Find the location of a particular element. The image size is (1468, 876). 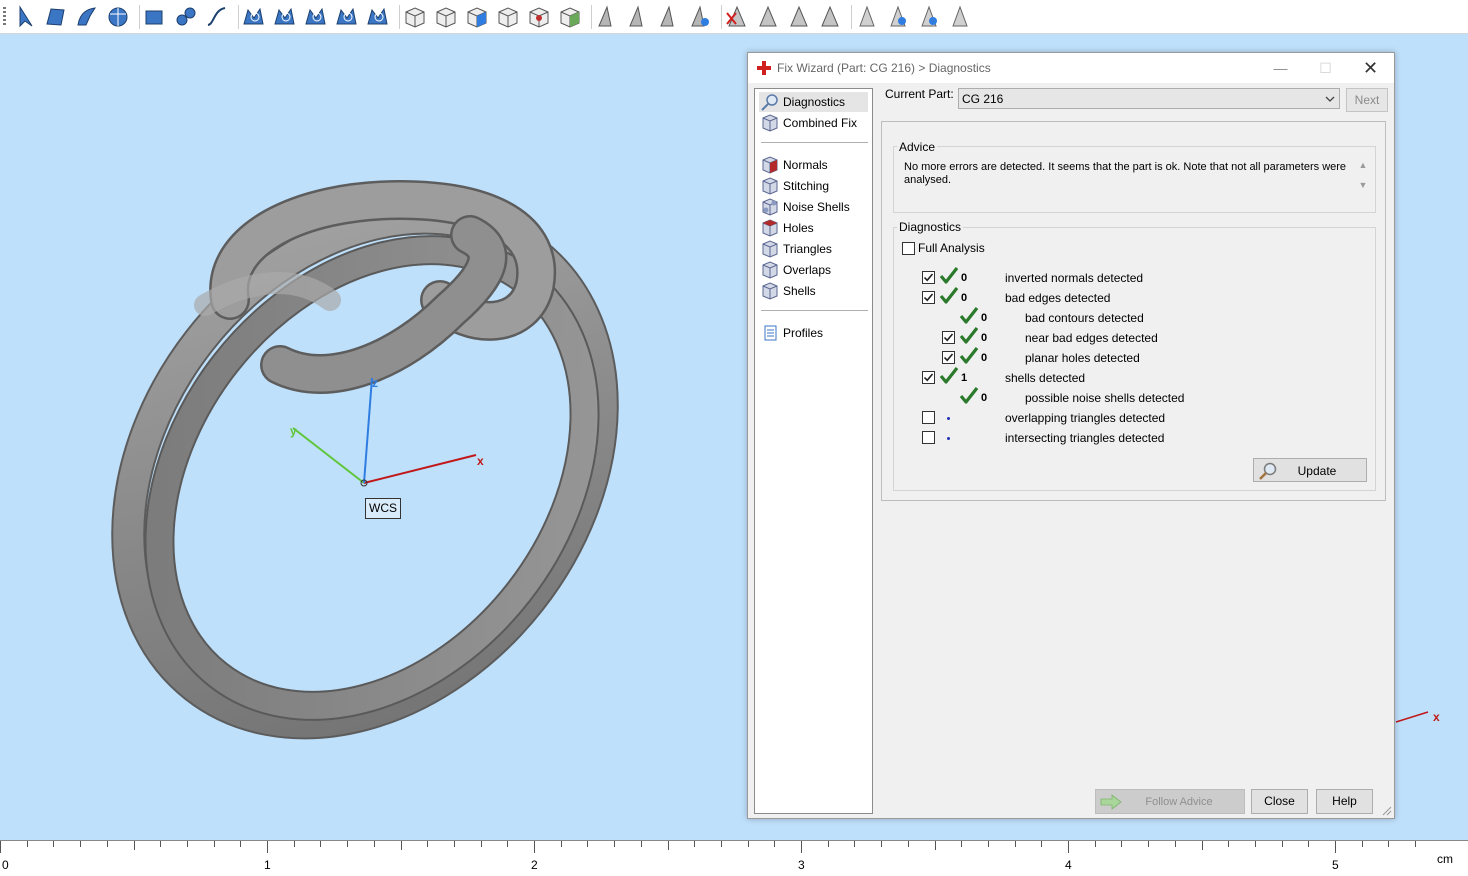

view-texture-icon is located at coordinates (570, 17).